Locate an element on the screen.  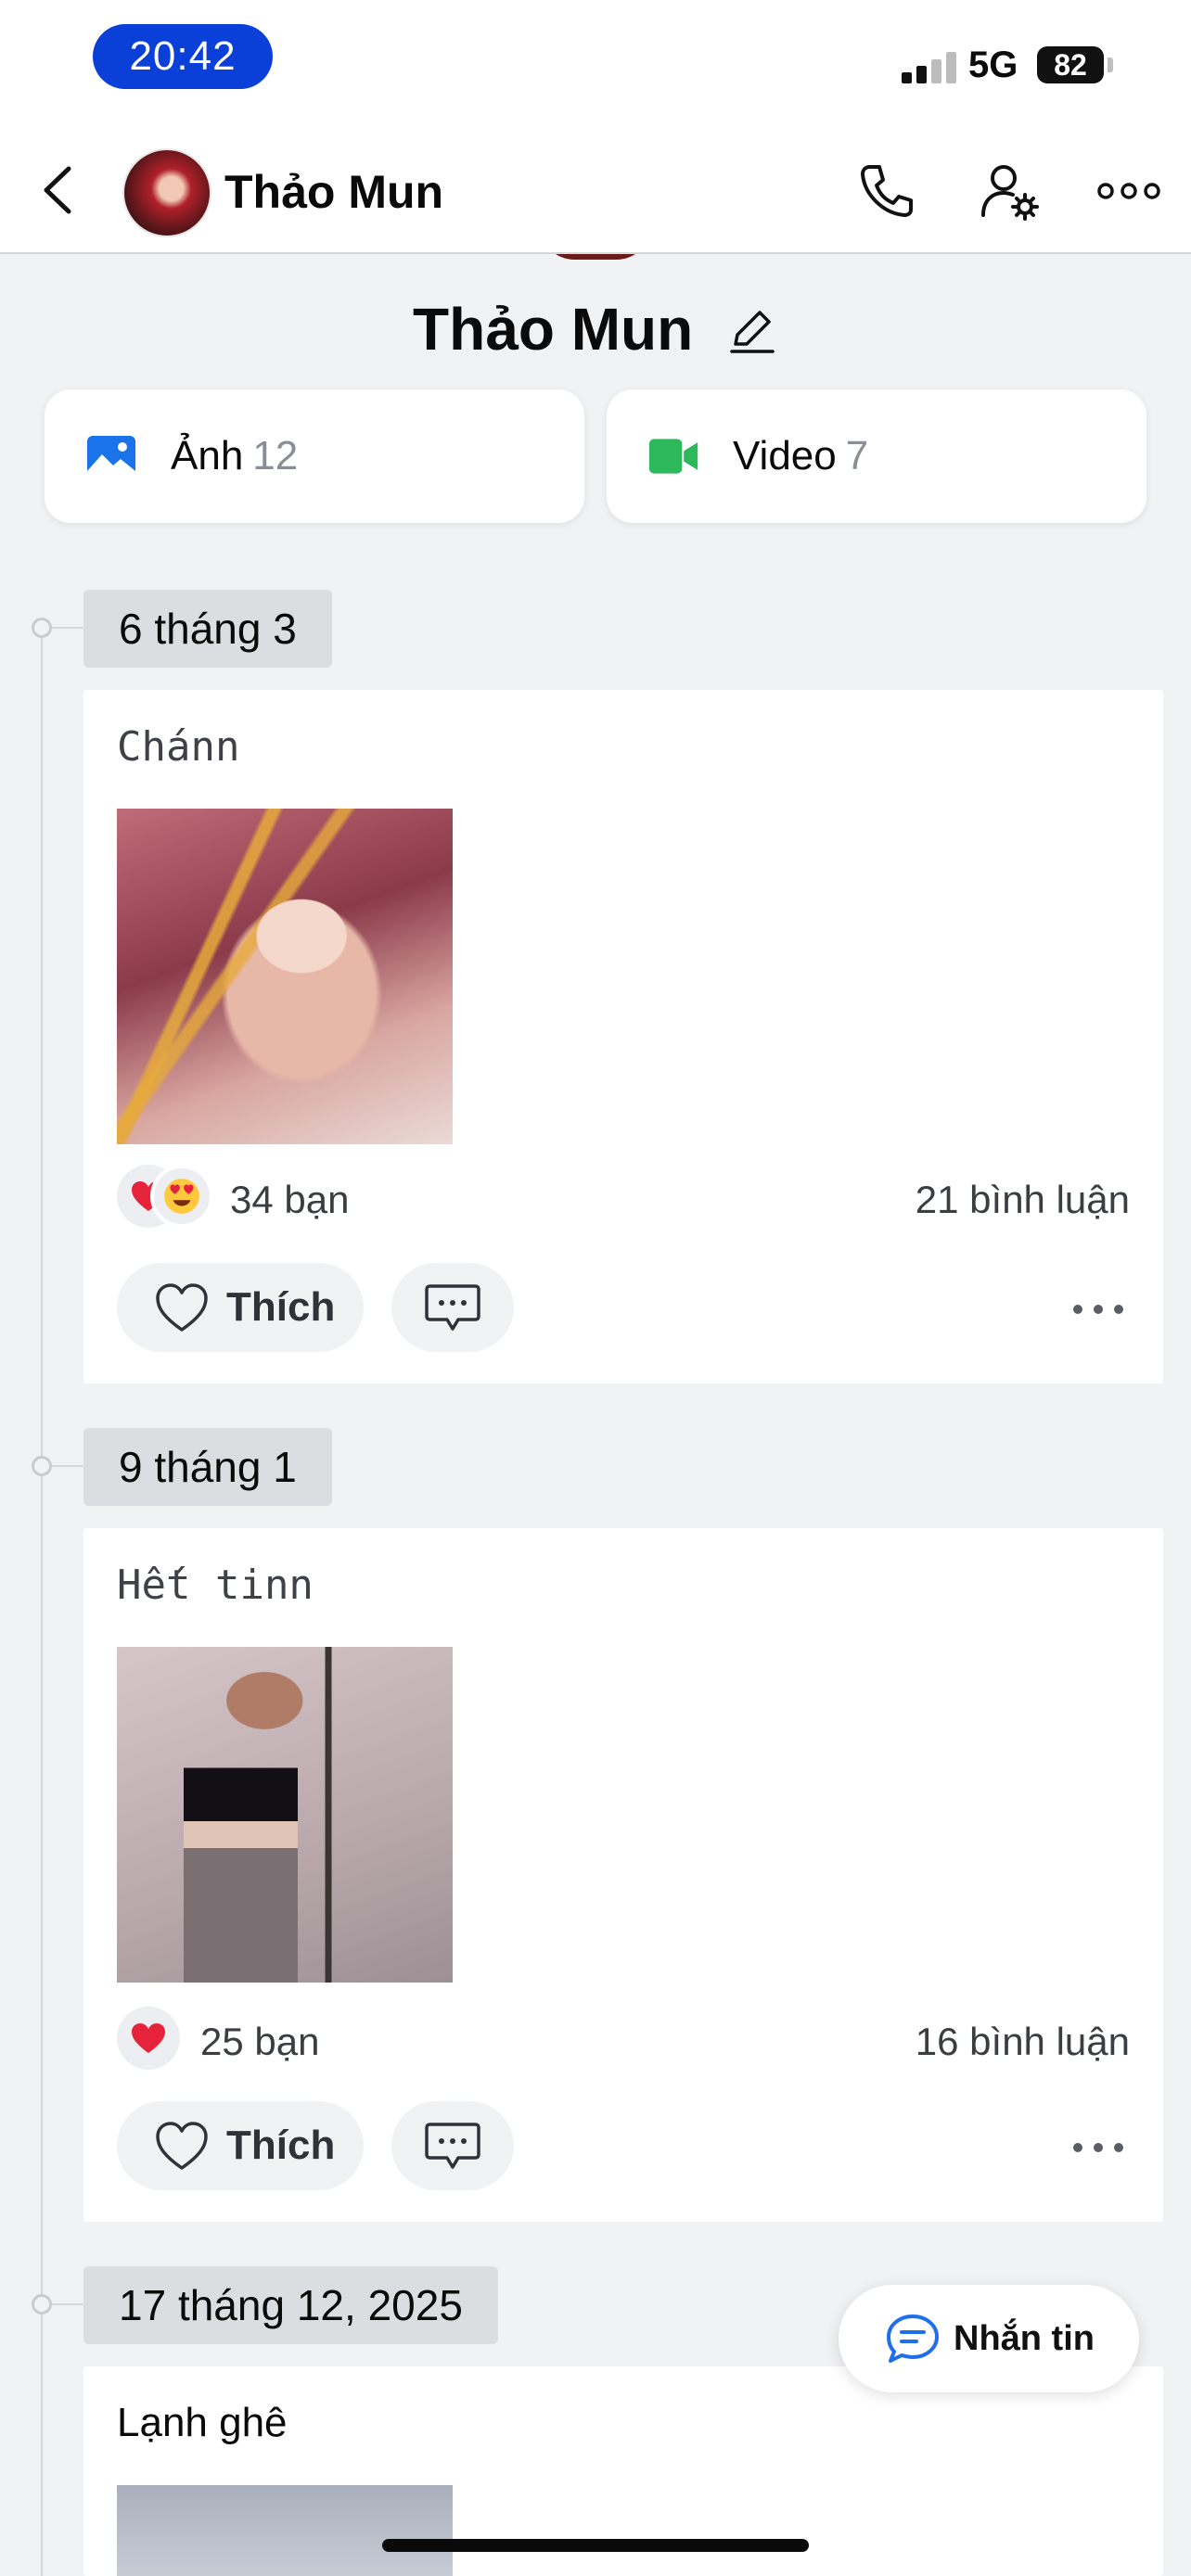
heart-eyes-reaction-icon is located at coordinates (181, 1196).